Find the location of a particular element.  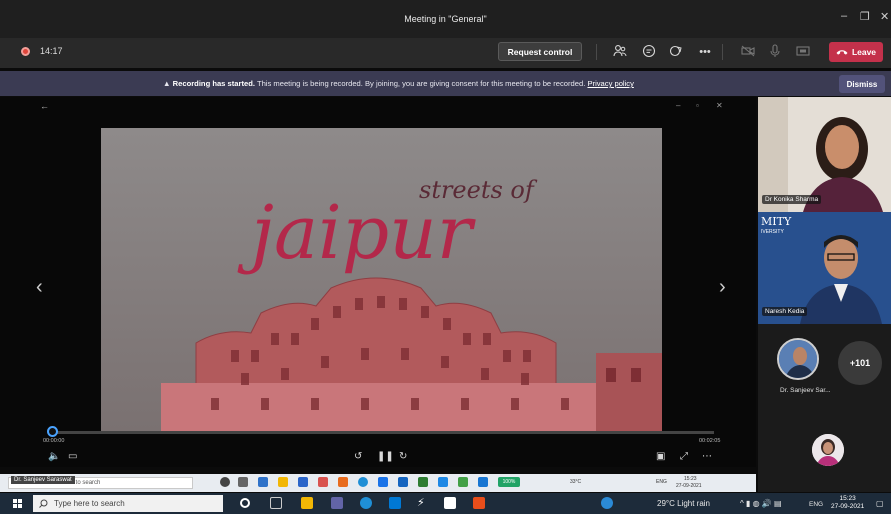

participant-tile: Dr Konika Sharma is located at coordinates (824, 154).